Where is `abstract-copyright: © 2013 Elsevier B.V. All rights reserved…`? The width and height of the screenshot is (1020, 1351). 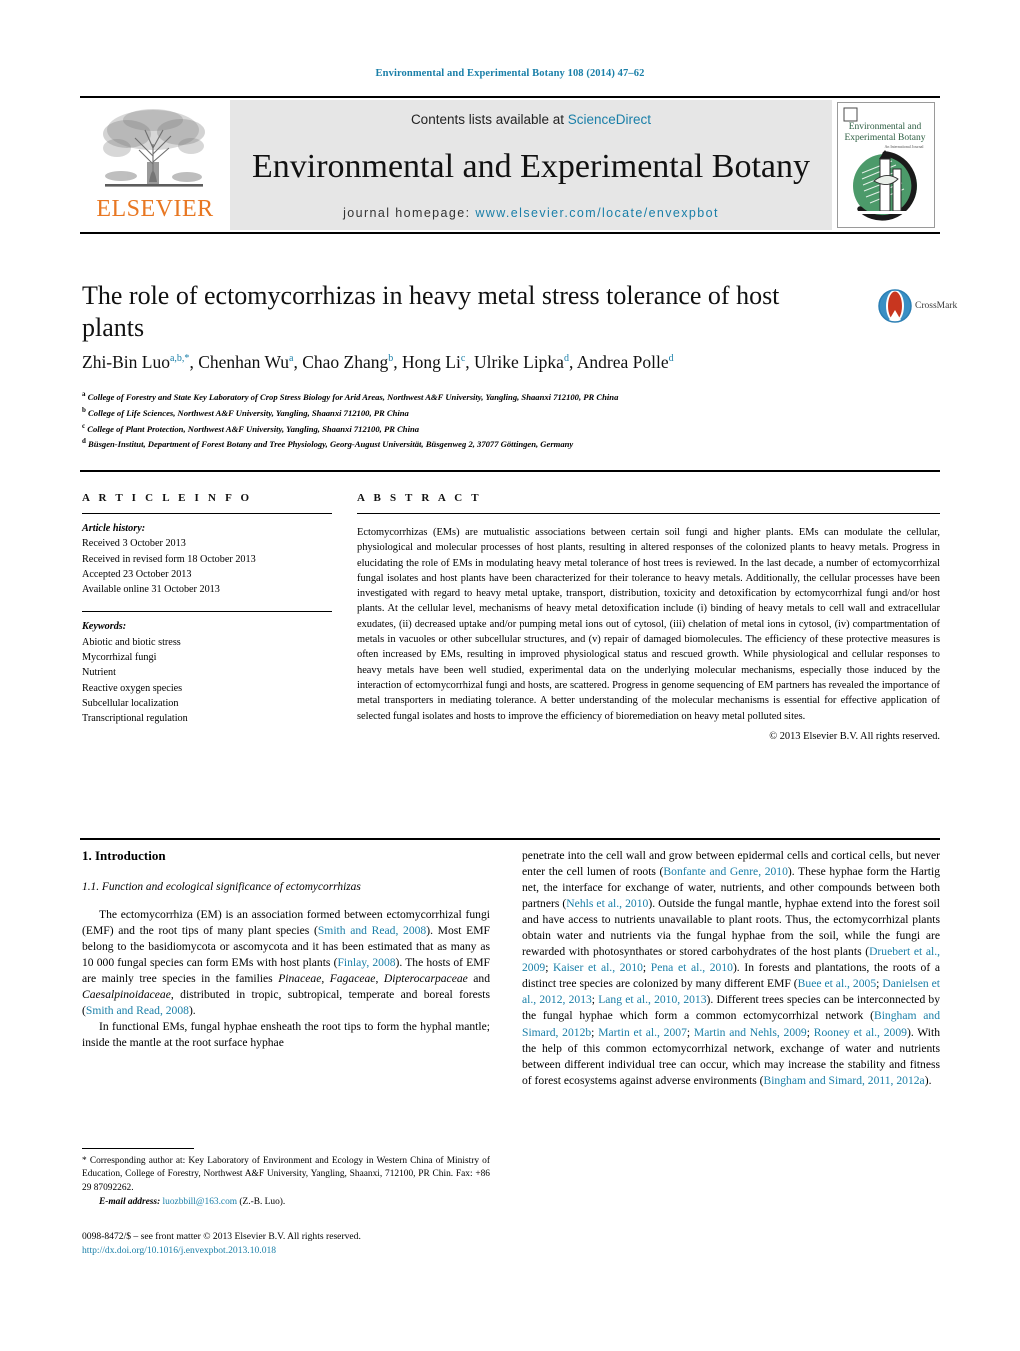
abstract-copyright: © 2013 Elsevier B.V. All rights reserved… is located at coordinates (854, 736).